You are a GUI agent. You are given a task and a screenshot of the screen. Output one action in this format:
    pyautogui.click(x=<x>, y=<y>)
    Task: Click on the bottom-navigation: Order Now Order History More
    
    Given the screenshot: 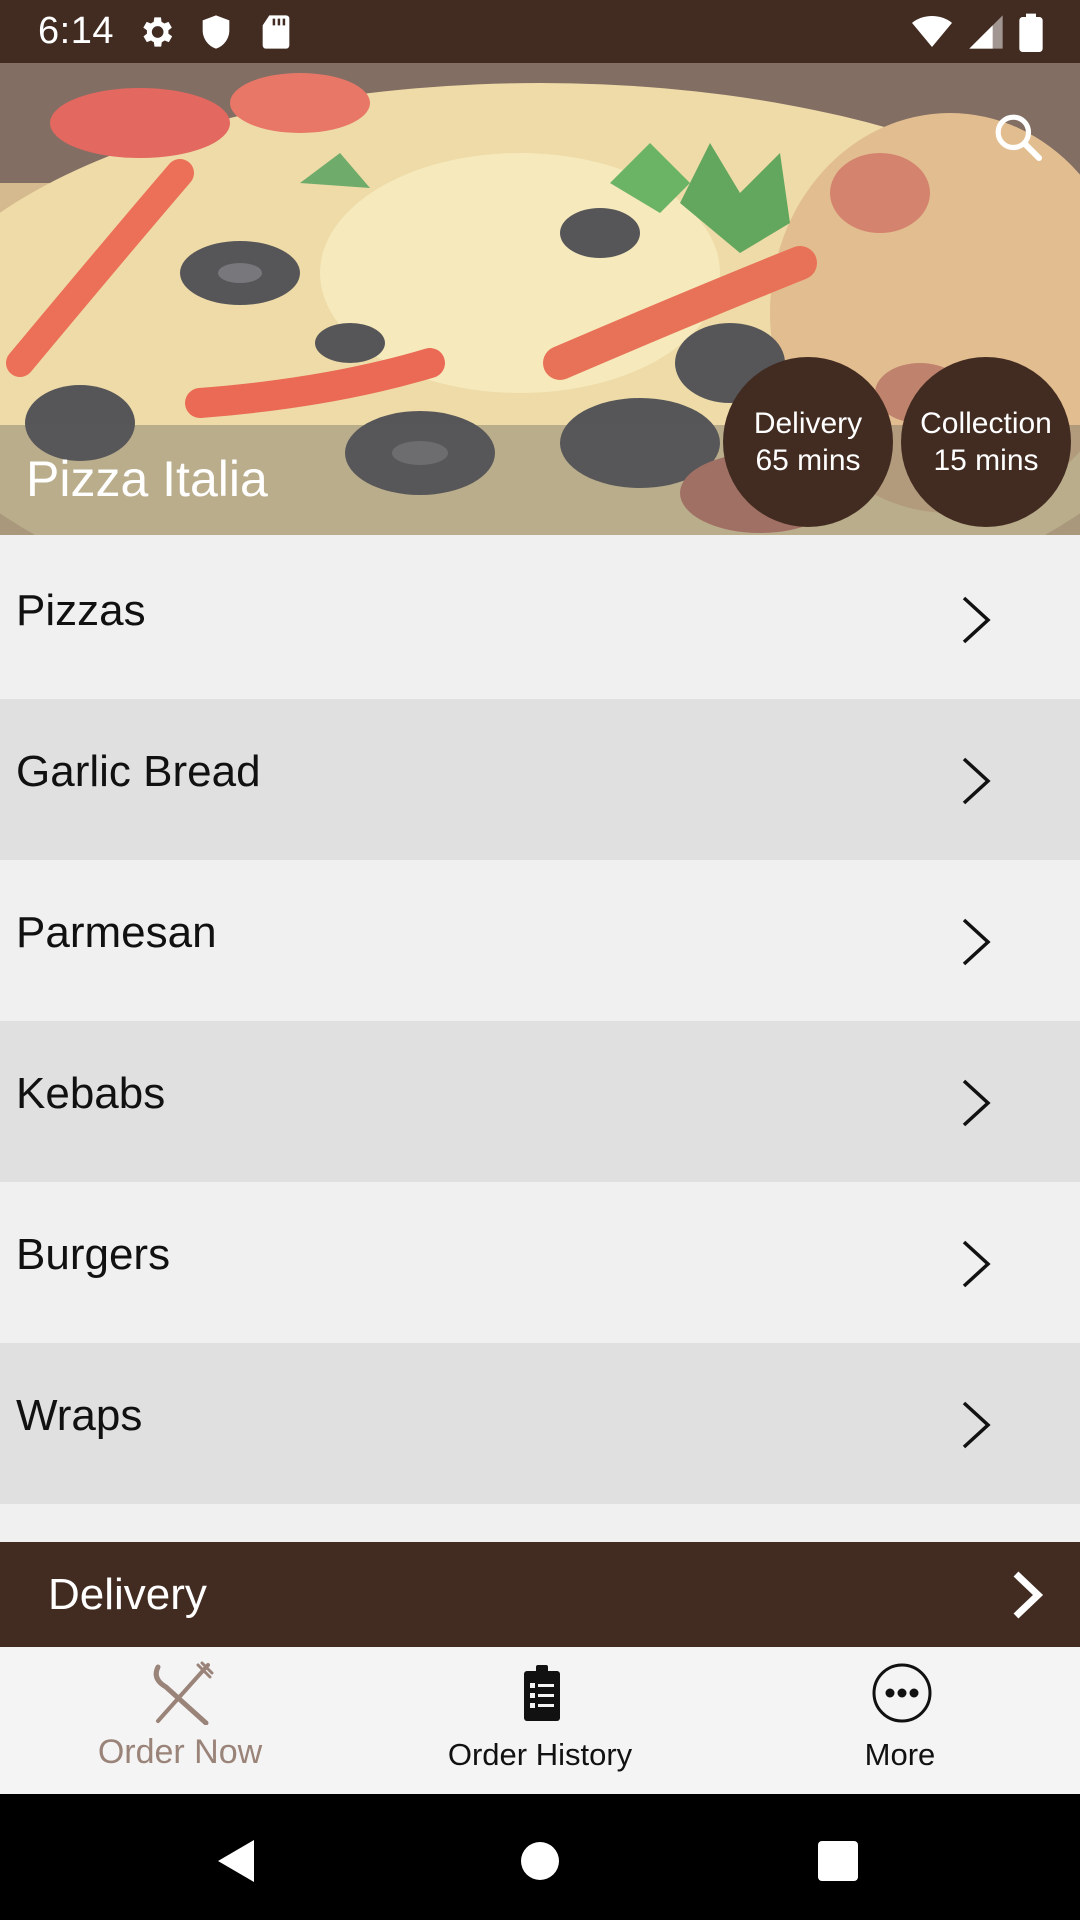 What is the action you would take?
    pyautogui.click(x=540, y=1720)
    